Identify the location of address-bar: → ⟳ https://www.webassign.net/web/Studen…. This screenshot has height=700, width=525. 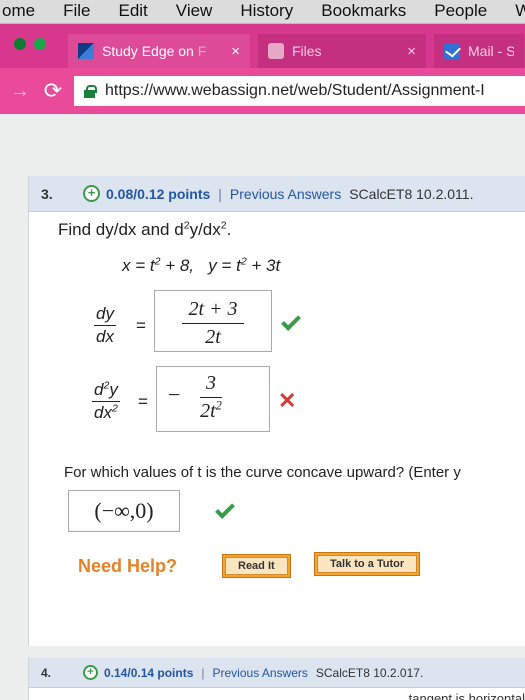
(262, 91).